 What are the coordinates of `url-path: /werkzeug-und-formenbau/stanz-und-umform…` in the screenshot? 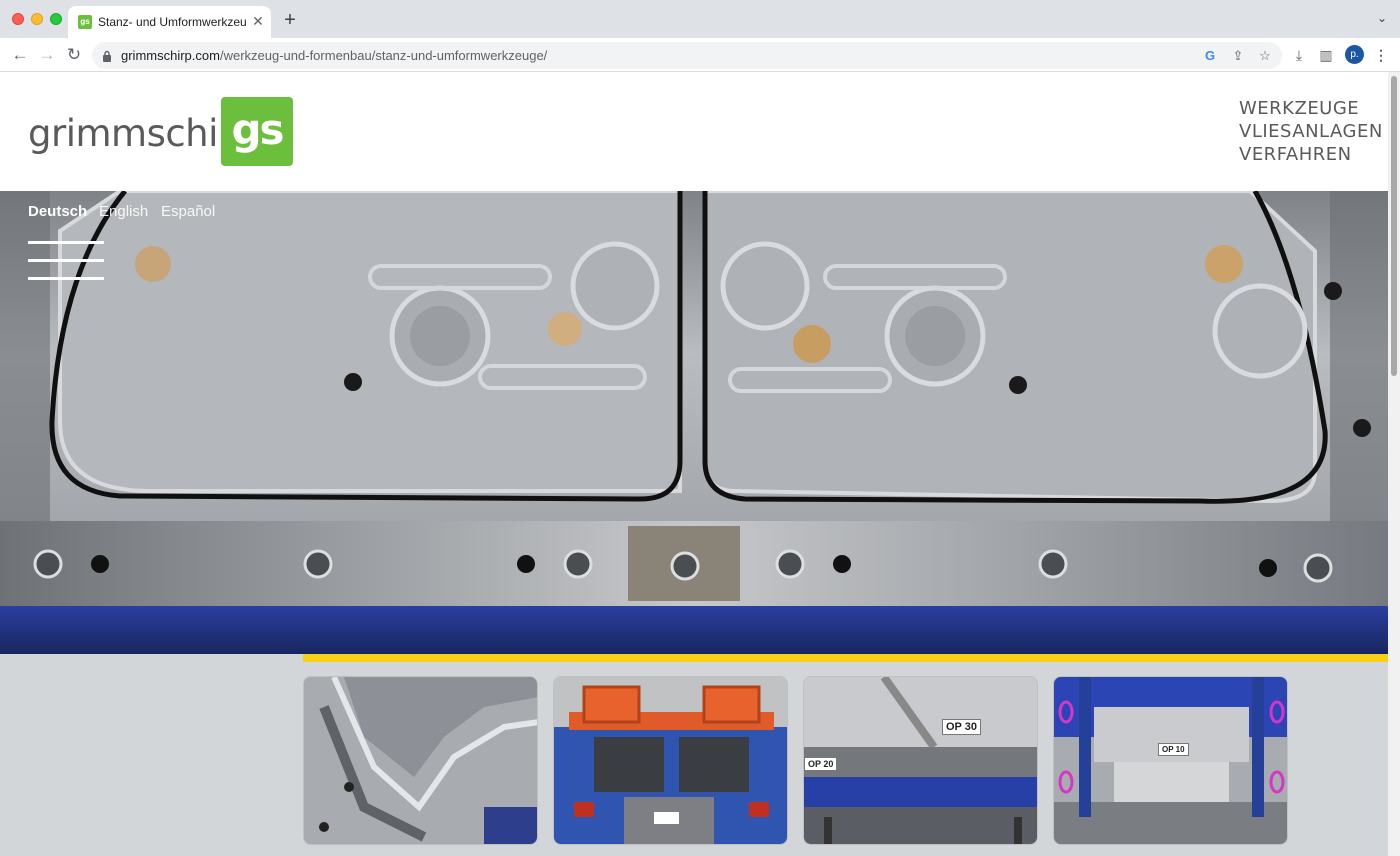 It's located at (383, 55).